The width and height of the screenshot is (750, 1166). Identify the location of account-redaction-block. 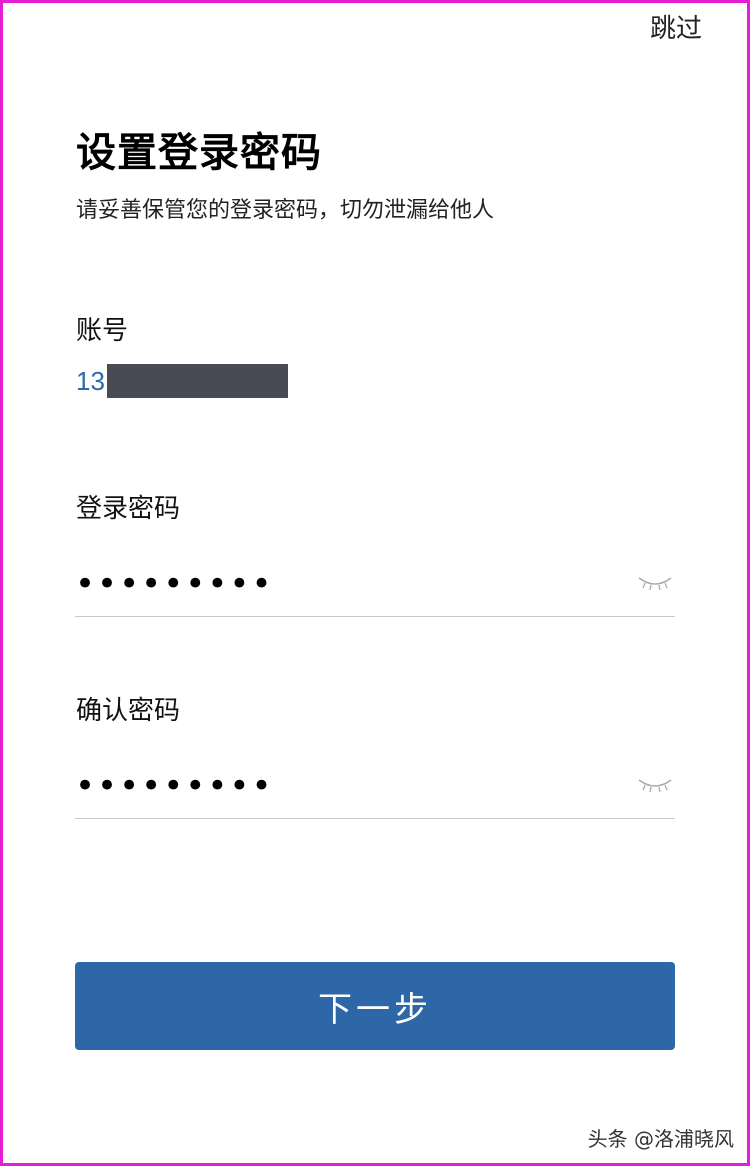
(197, 381).